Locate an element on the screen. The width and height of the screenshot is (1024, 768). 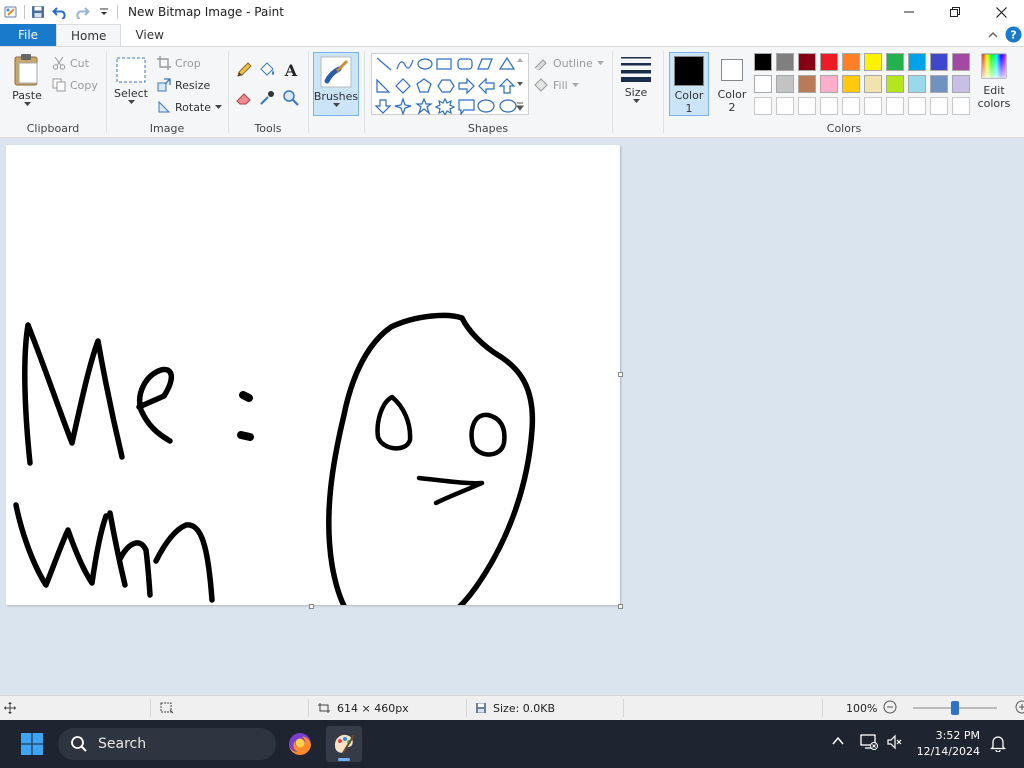
resize-label: Resize is located at coordinates (193, 85).